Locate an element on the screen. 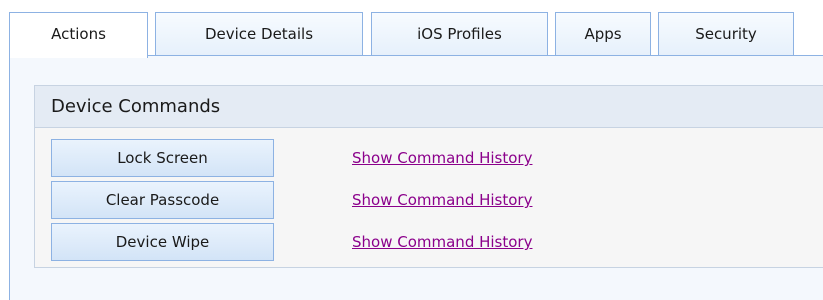 The image size is (823, 300). tab-ios-profiles: iOS Profiles is located at coordinates (459, 34).